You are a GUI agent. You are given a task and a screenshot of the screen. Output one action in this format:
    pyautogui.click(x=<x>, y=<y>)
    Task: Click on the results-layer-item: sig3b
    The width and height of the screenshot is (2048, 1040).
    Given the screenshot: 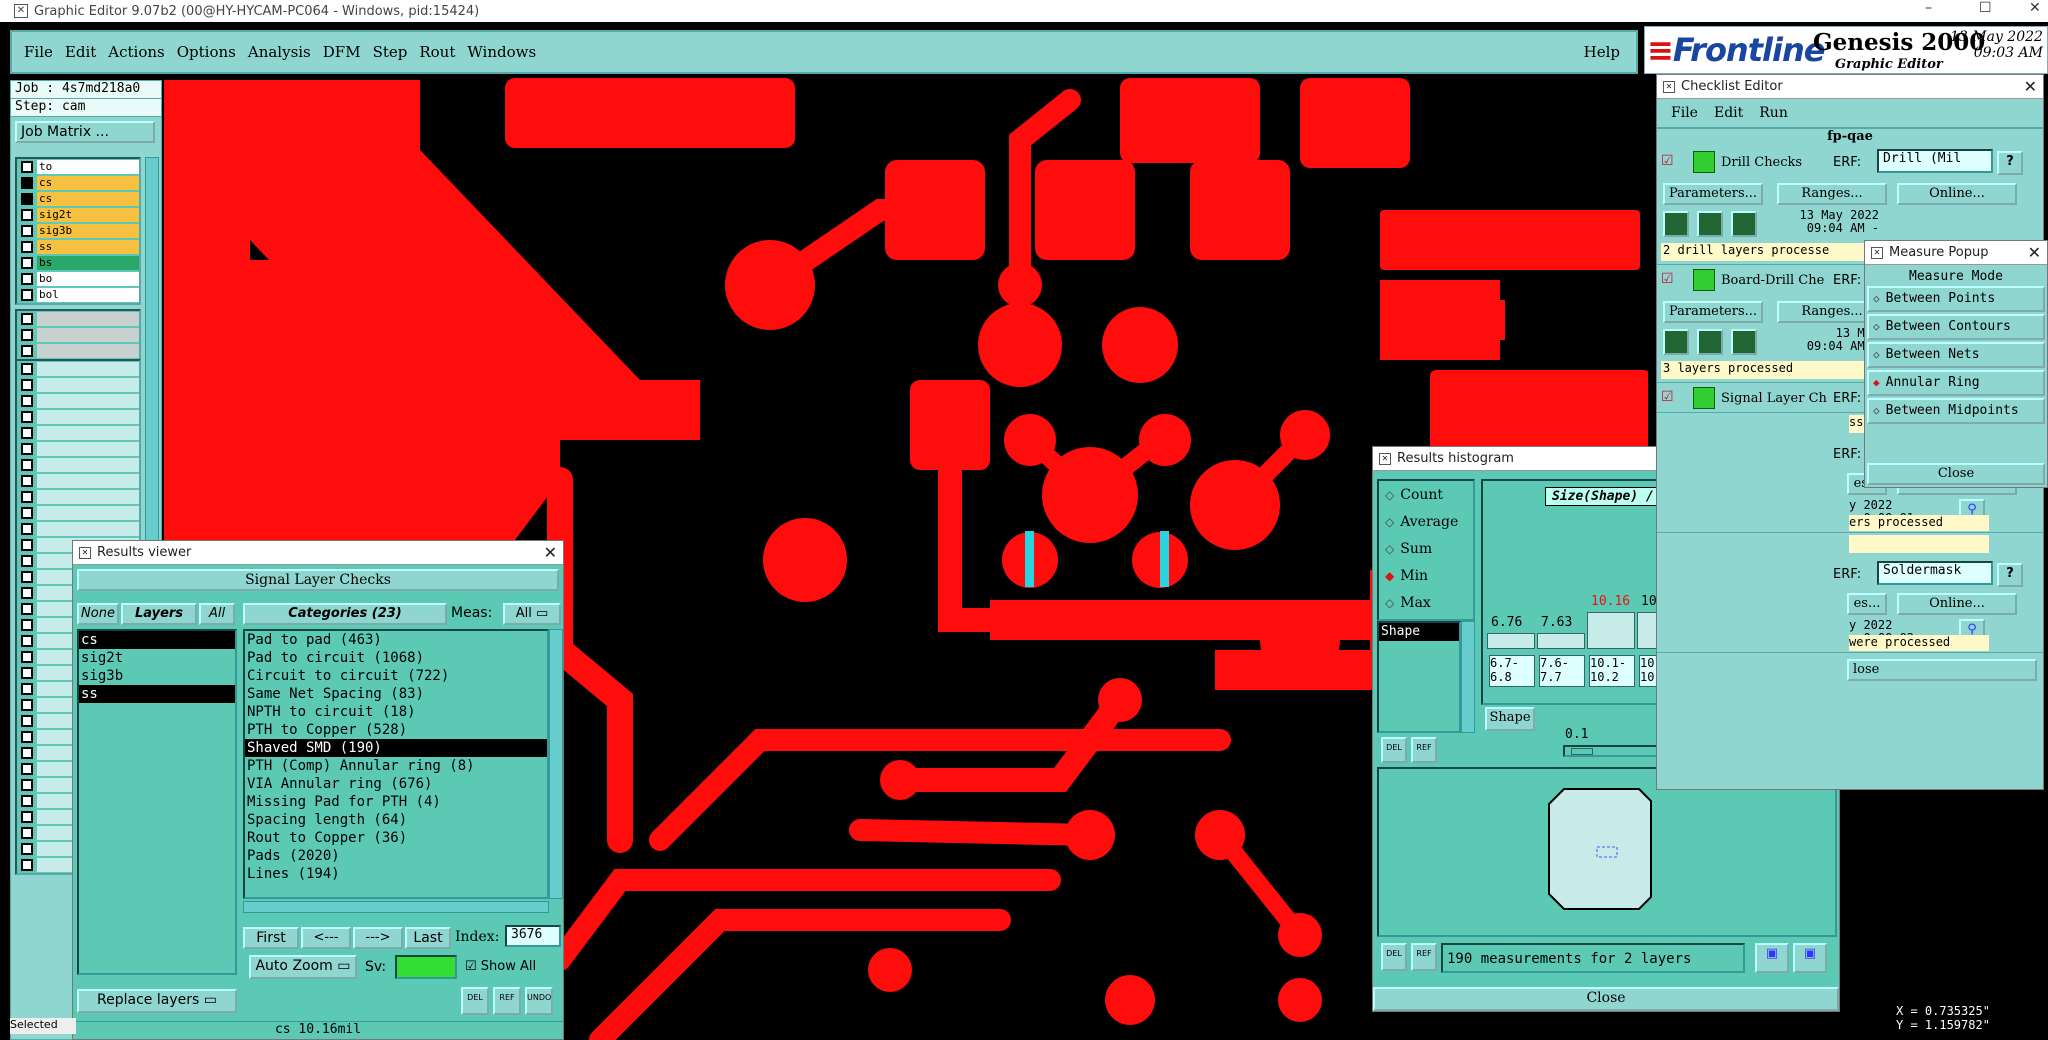 What is the action you would take?
    pyautogui.click(x=157, y=676)
    